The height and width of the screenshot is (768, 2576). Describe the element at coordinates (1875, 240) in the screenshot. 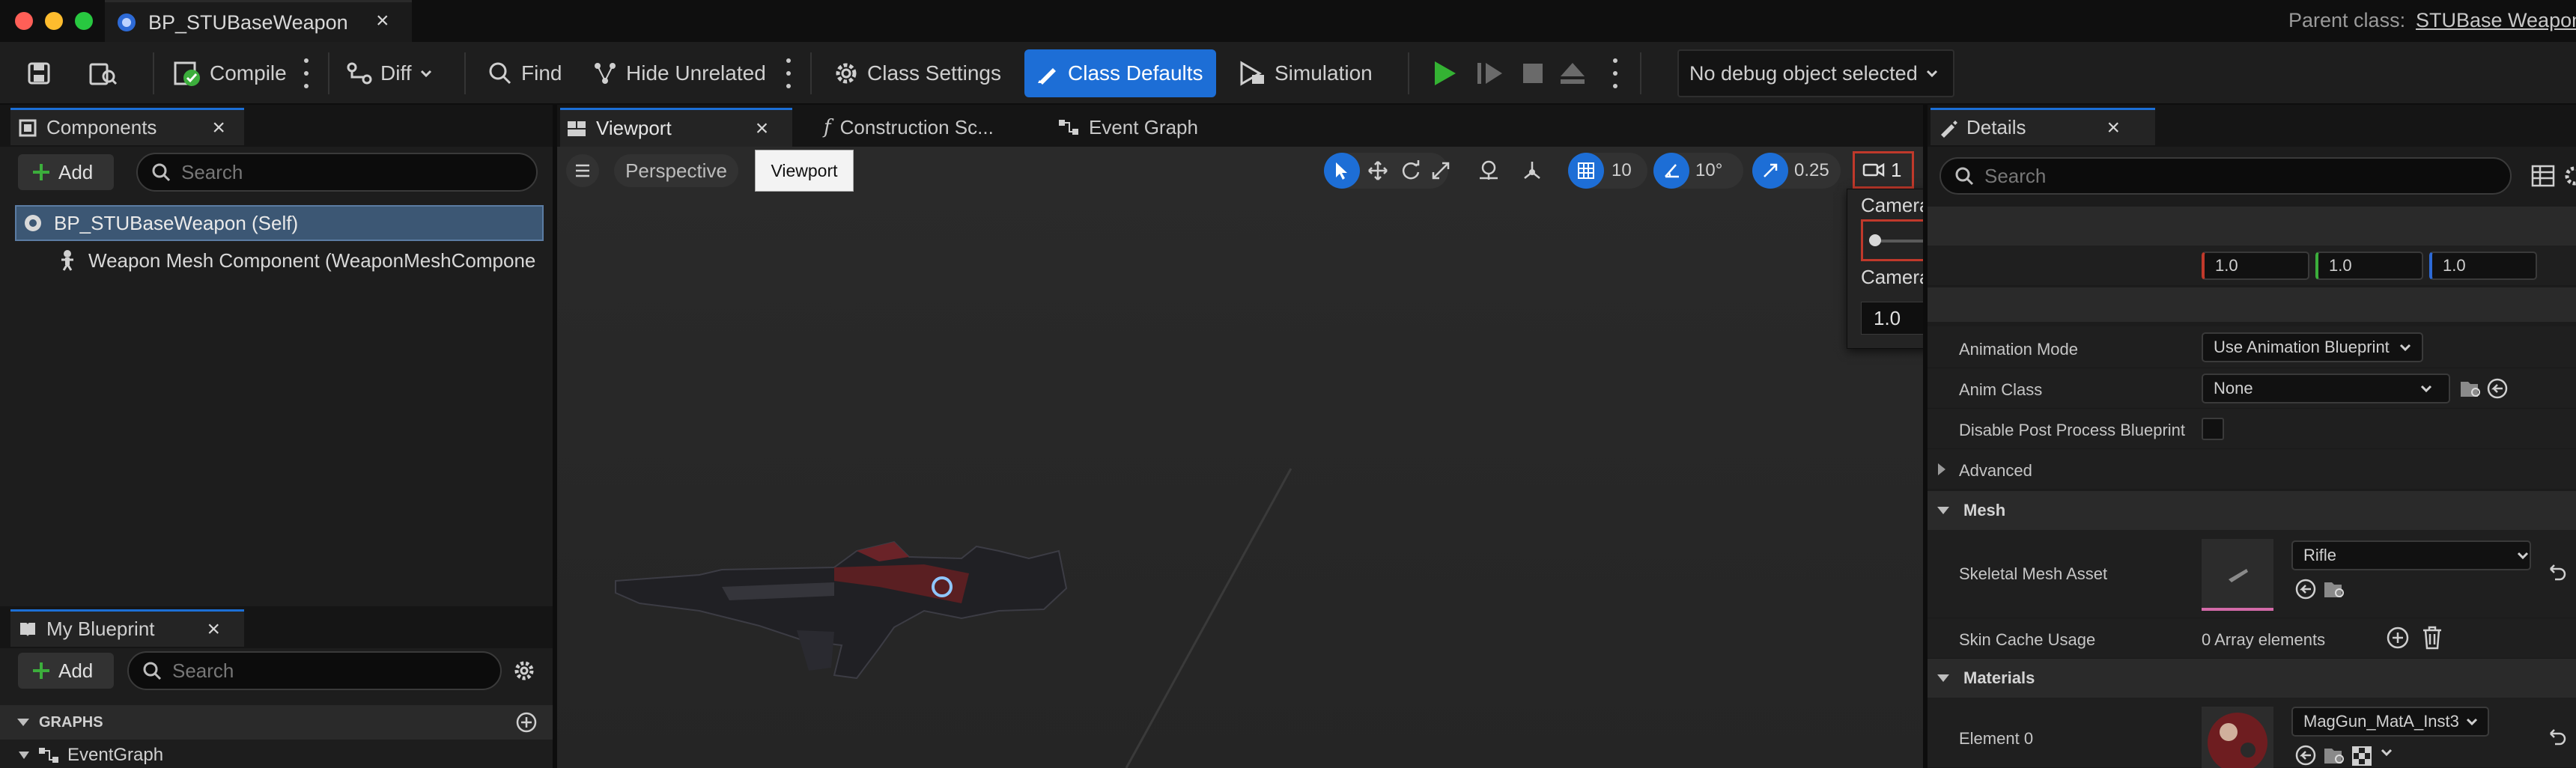

I see `slider-thumb` at that location.